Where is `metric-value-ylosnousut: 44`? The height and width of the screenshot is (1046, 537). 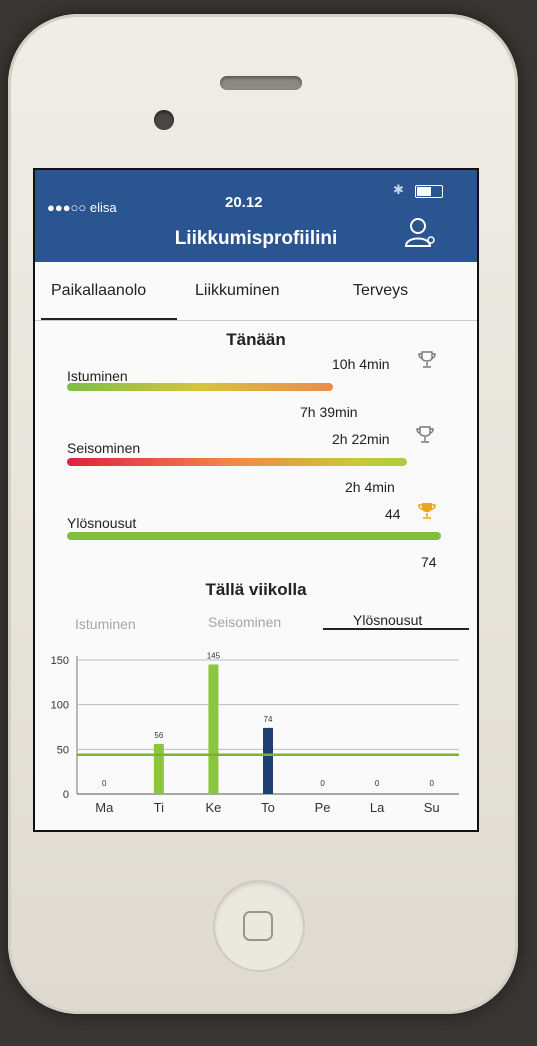
metric-value-ylosnousut: 44 is located at coordinates (393, 514).